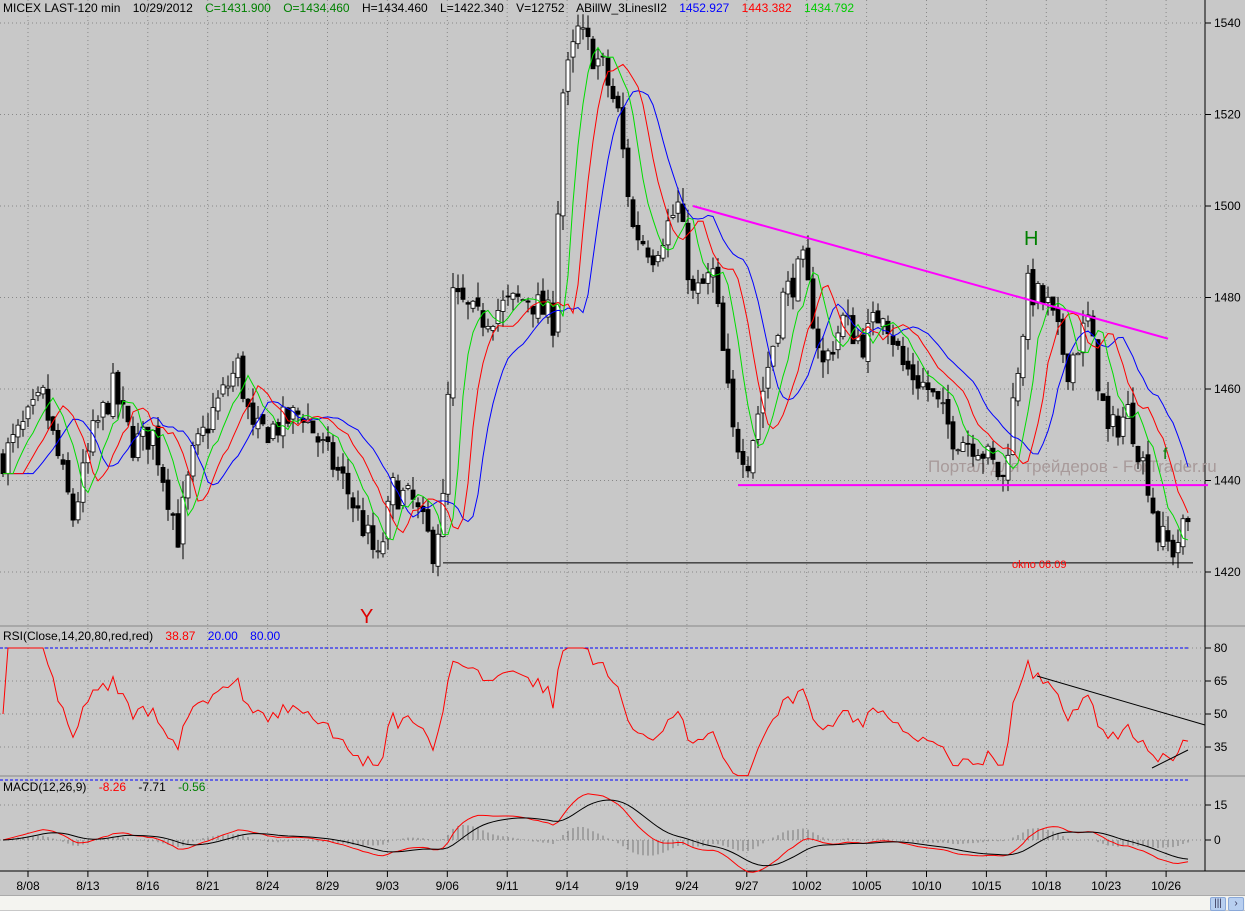 Image resolution: width=1245 pixels, height=911 pixels. Describe the element at coordinates (180, 636) in the screenshot. I see `rsi-value: 38.87` at that location.